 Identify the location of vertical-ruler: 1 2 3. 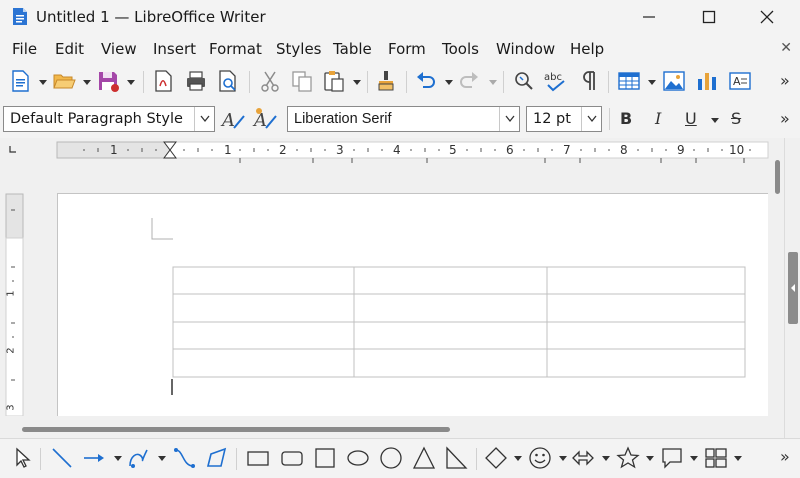
(13, 290).